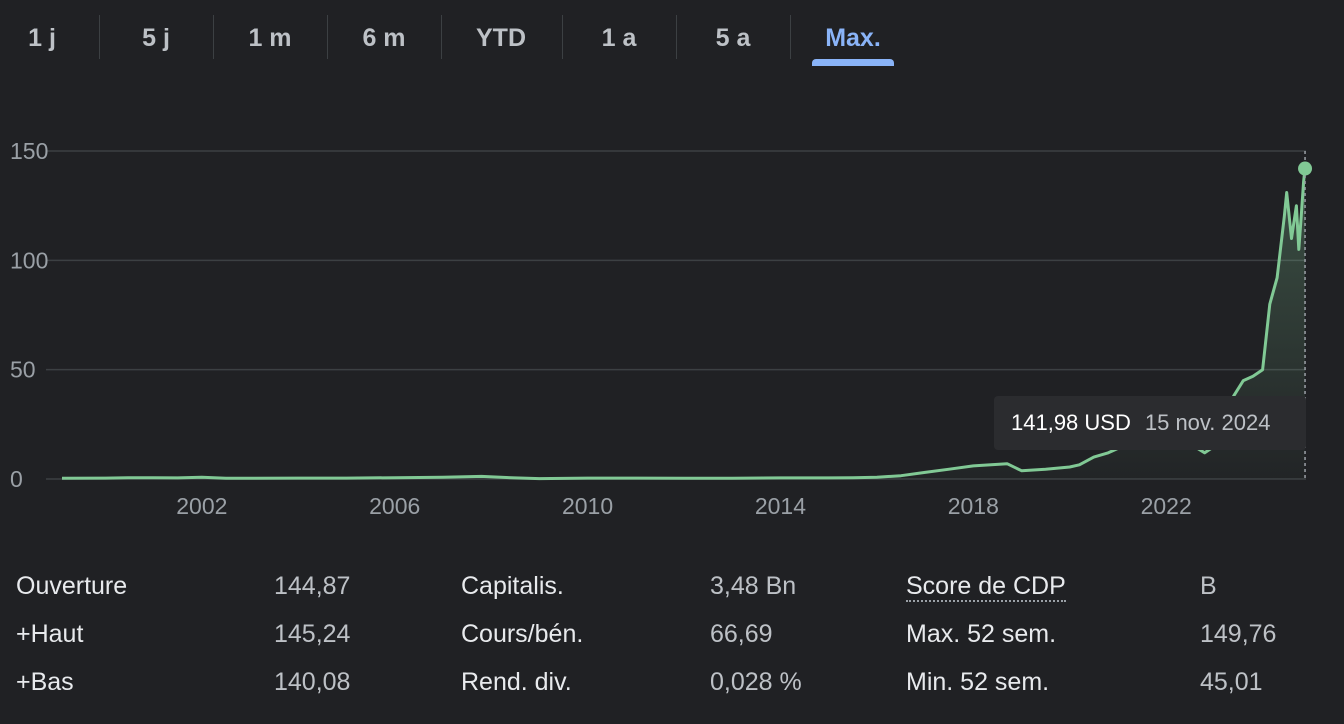 The image size is (1344, 724). I want to click on stat-value-dividend-yield: 0,028 %, so click(756, 682).